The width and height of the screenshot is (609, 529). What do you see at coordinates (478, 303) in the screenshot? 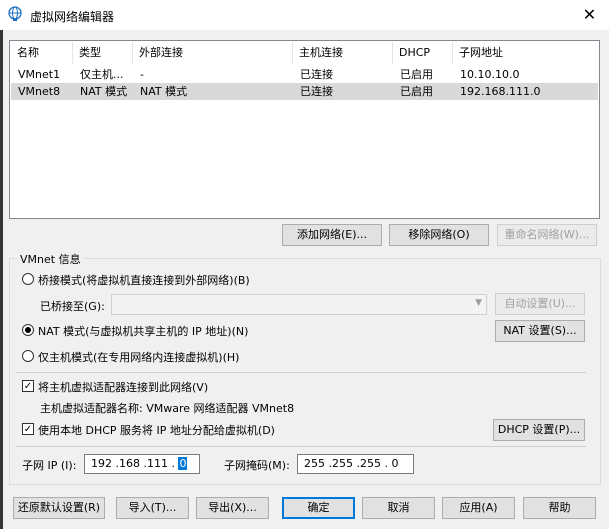
I see `chevron-down-icon: ▼` at bounding box center [478, 303].